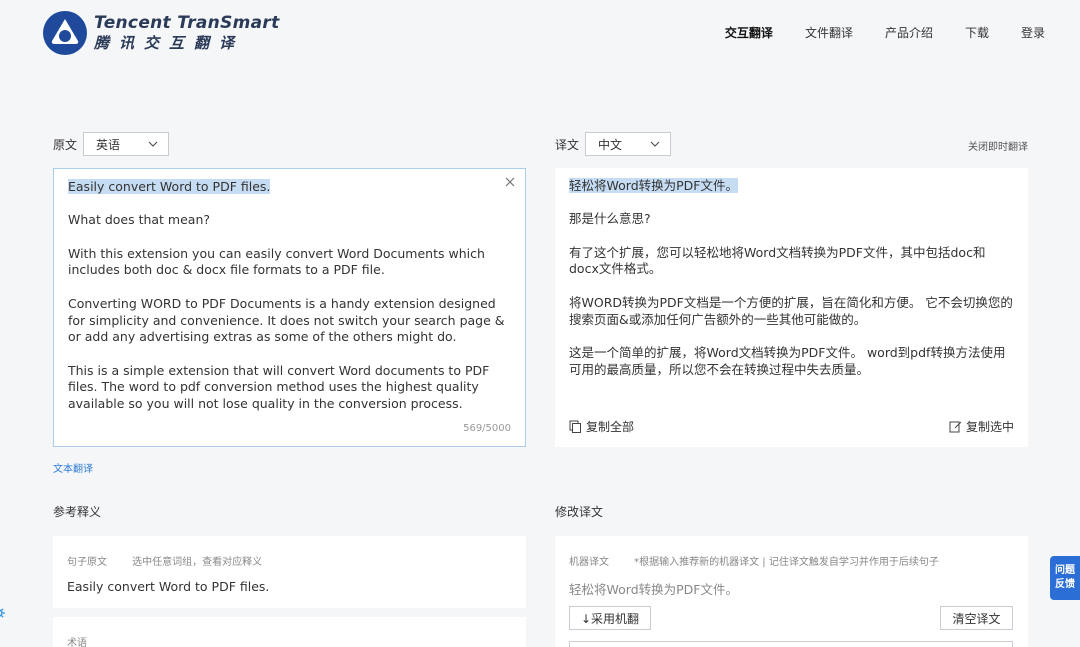 The width and height of the screenshot is (1080, 647). Describe the element at coordinates (169, 186) in the screenshot. I see `source-paragraph-highlighted: Easily convert Word to PDF files.` at that location.